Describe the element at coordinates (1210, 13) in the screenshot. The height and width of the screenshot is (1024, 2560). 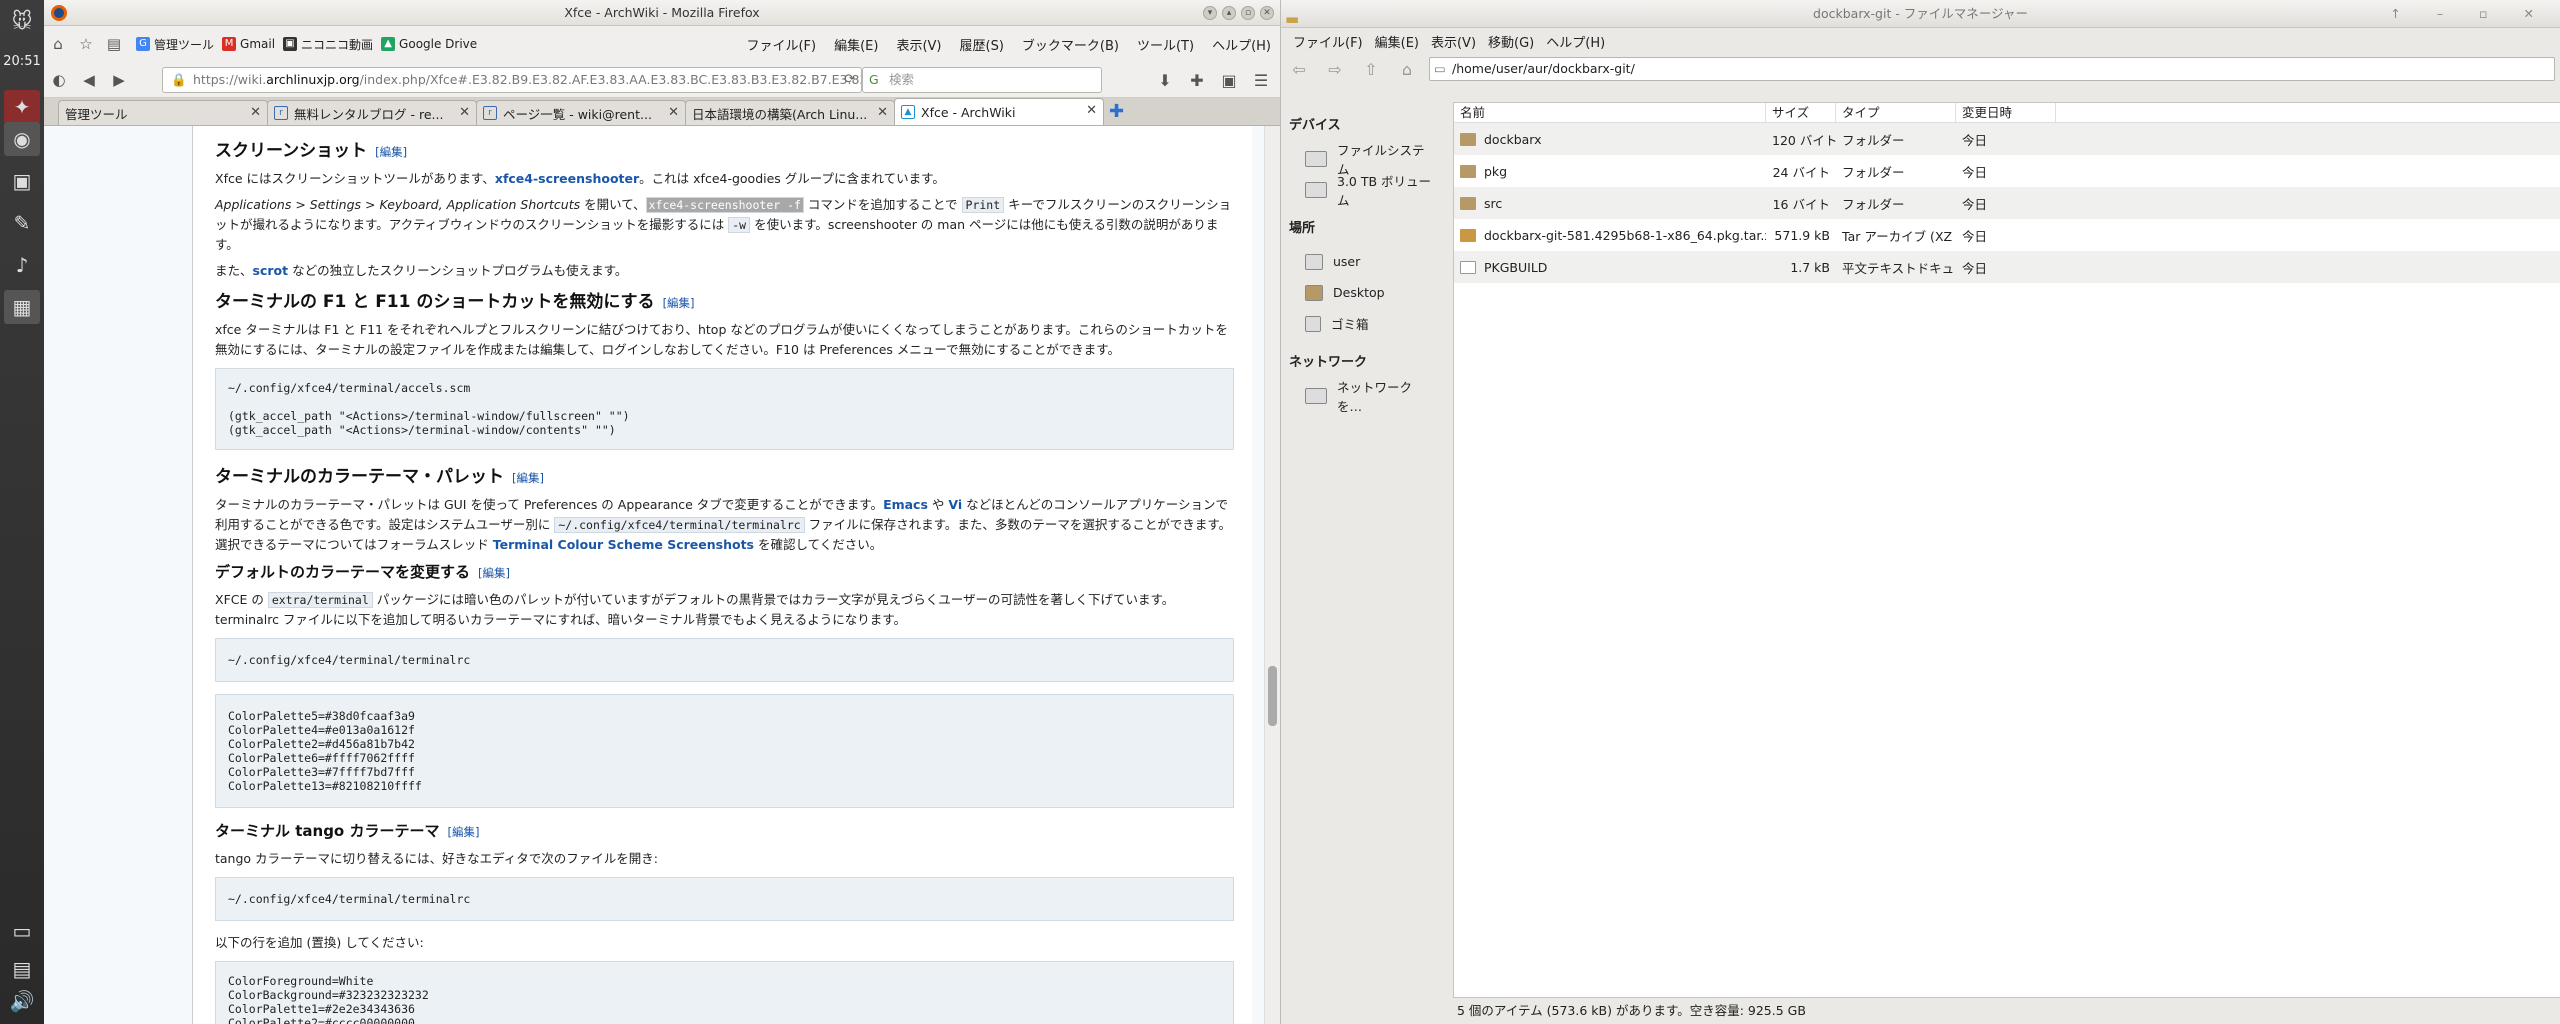
I see `window-menu-button: ▾` at that location.